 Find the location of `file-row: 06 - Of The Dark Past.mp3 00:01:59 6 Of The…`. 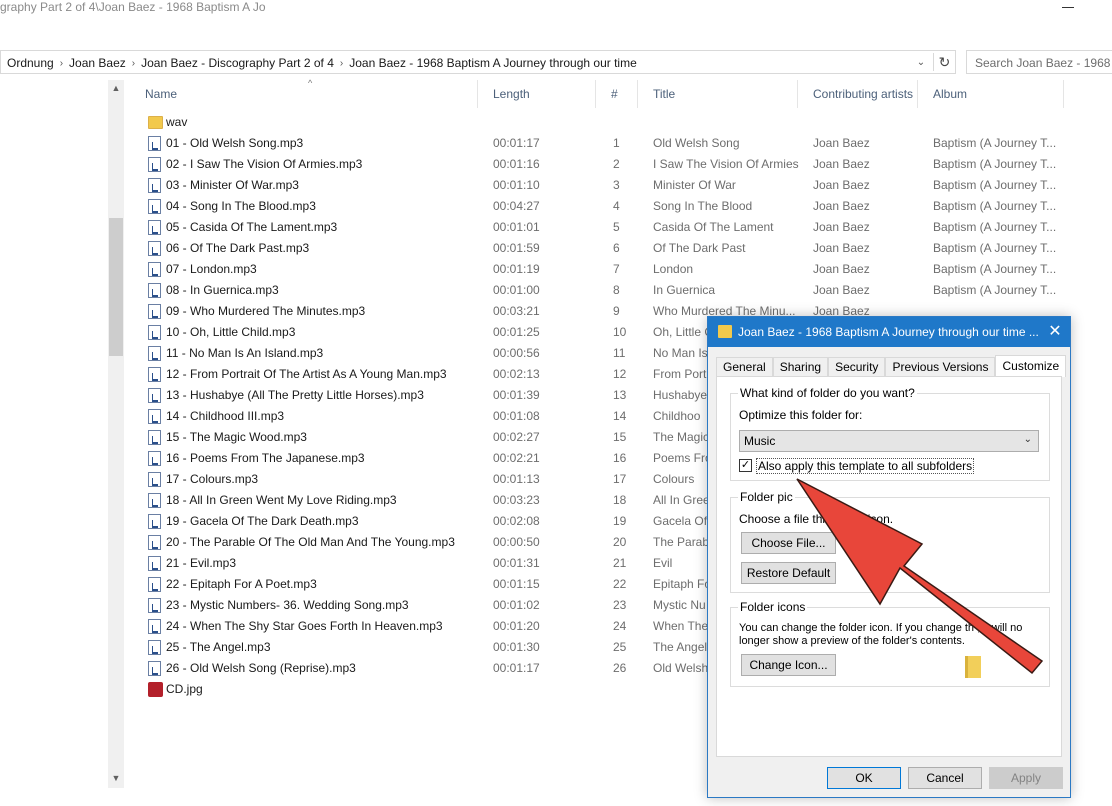

file-row: 06 - Of The Dark Past.mp3 00:01:59 6 Of The… is located at coordinates (610, 248).